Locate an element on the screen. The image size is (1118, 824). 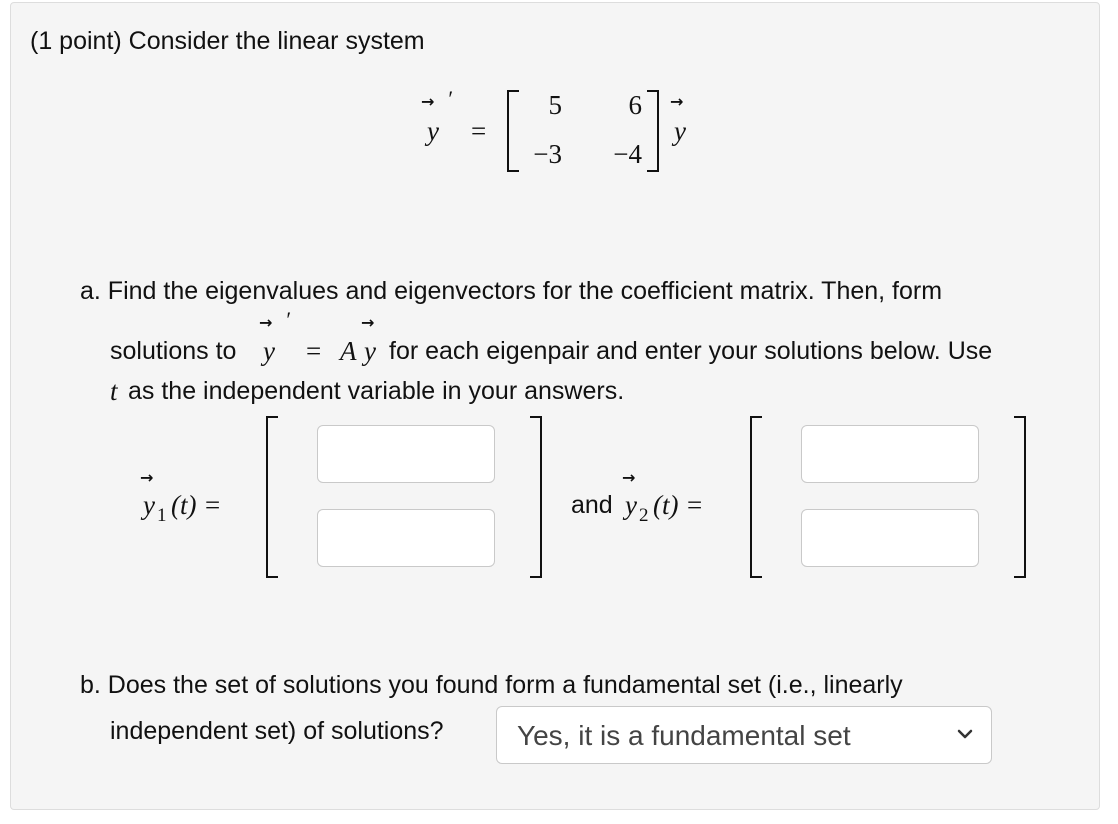
eq-equals-sign: = is located at coordinates (314, 351).